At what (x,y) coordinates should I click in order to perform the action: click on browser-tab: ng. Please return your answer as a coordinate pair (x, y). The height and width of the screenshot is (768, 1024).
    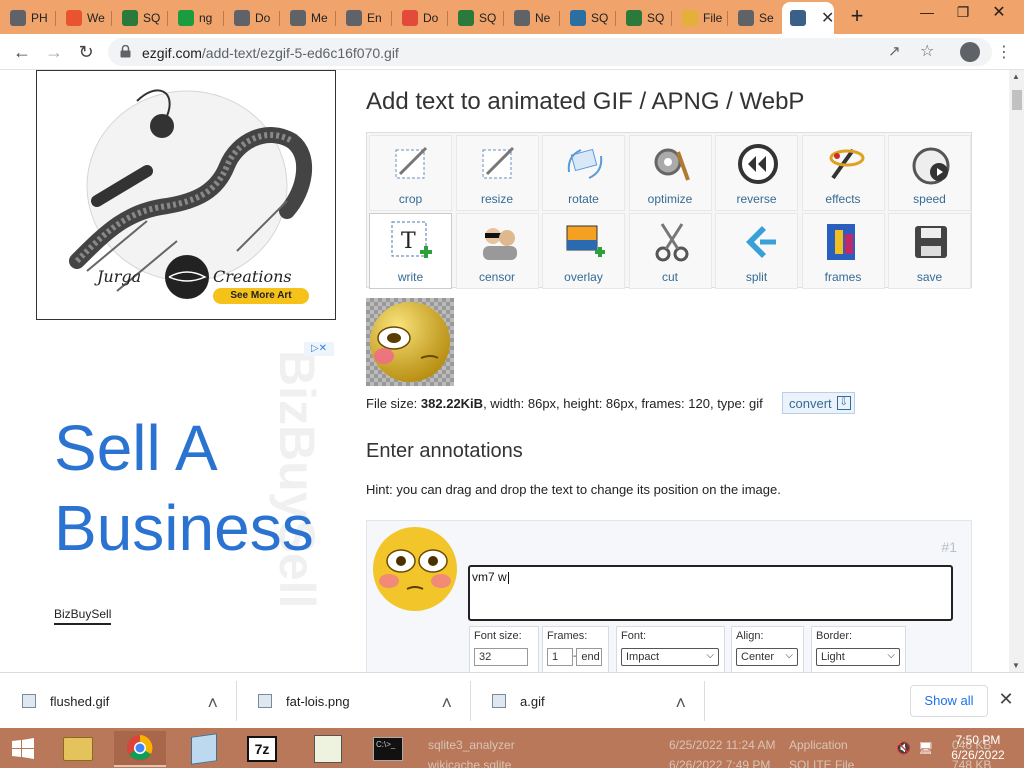
    Looking at the image, I should click on (196, 18).